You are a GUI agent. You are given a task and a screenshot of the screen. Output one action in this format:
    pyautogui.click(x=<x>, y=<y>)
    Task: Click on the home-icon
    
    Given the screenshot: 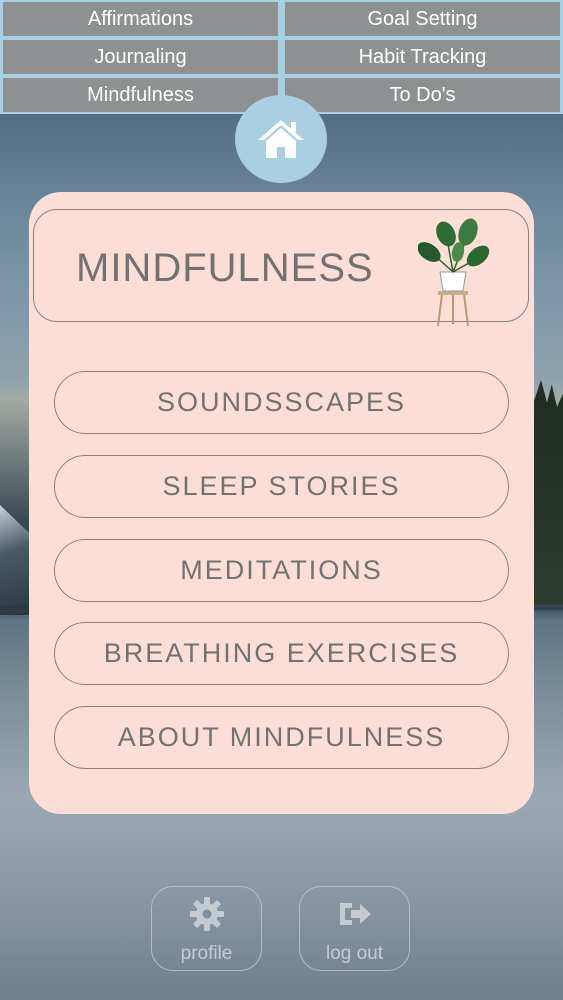 What is the action you would take?
    pyautogui.click(x=281, y=139)
    